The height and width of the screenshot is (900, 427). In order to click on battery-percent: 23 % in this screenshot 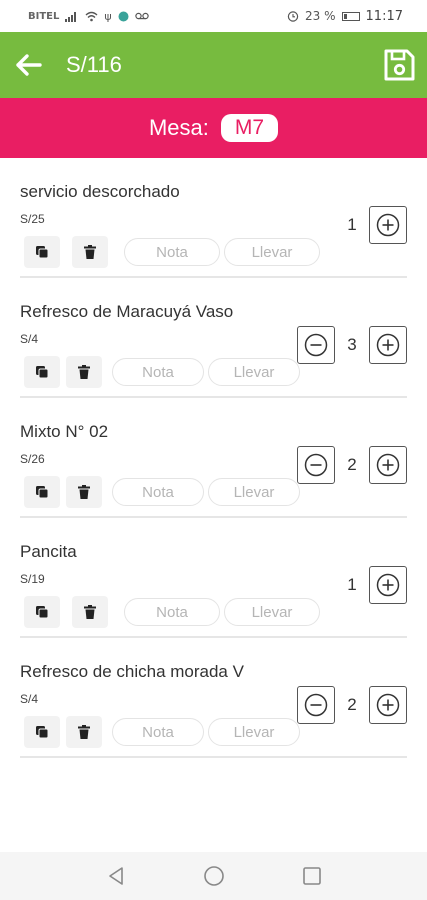, I will do `click(320, 16)`.